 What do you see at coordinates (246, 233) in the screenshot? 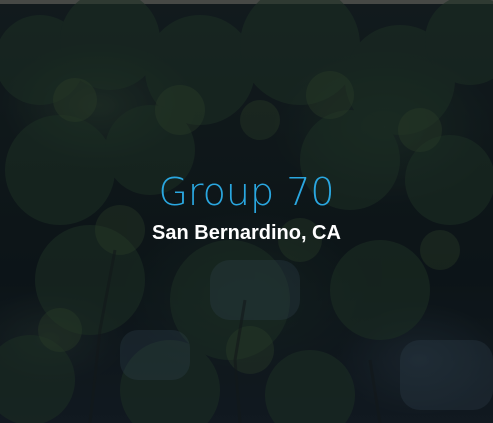
I see `location-label: San Bernardino, CA` at bounding box center [246, 233].